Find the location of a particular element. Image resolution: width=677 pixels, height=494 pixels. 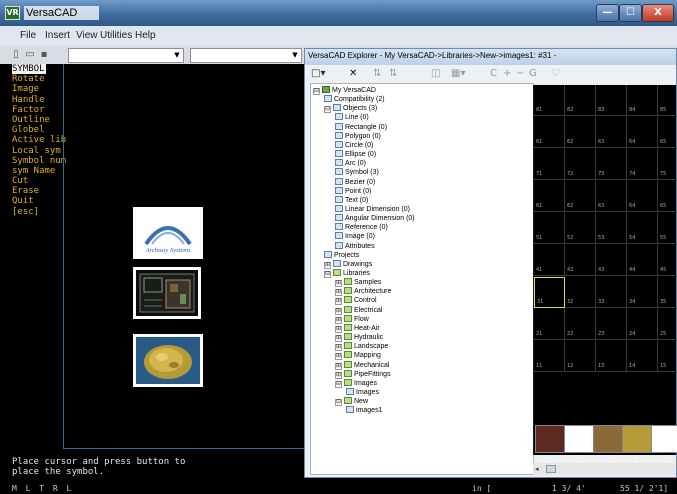

save-icon: ▪ is located at coordinates (44, 55).